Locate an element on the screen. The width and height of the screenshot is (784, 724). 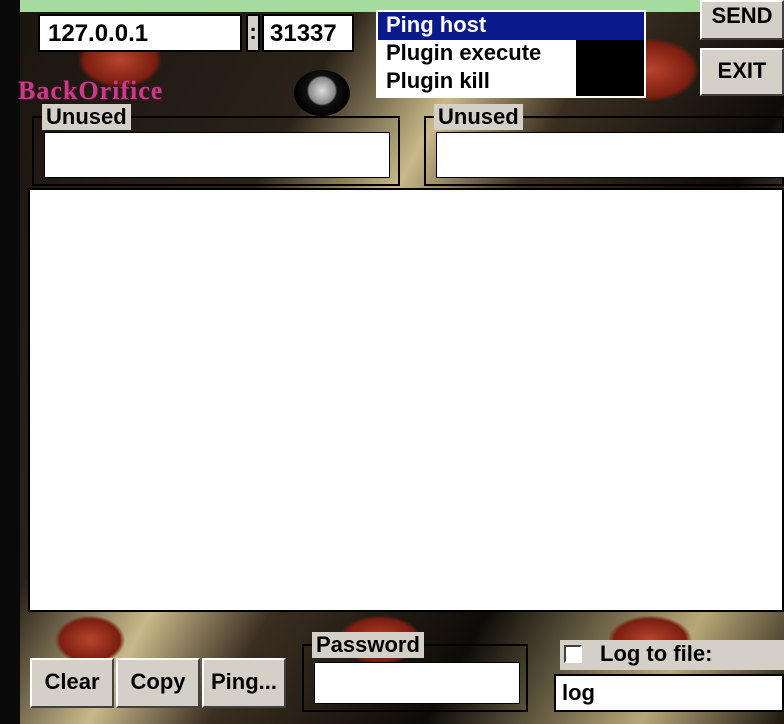
command-item-plugin-kill: Plugin kill is located at coordinates (477, 82).